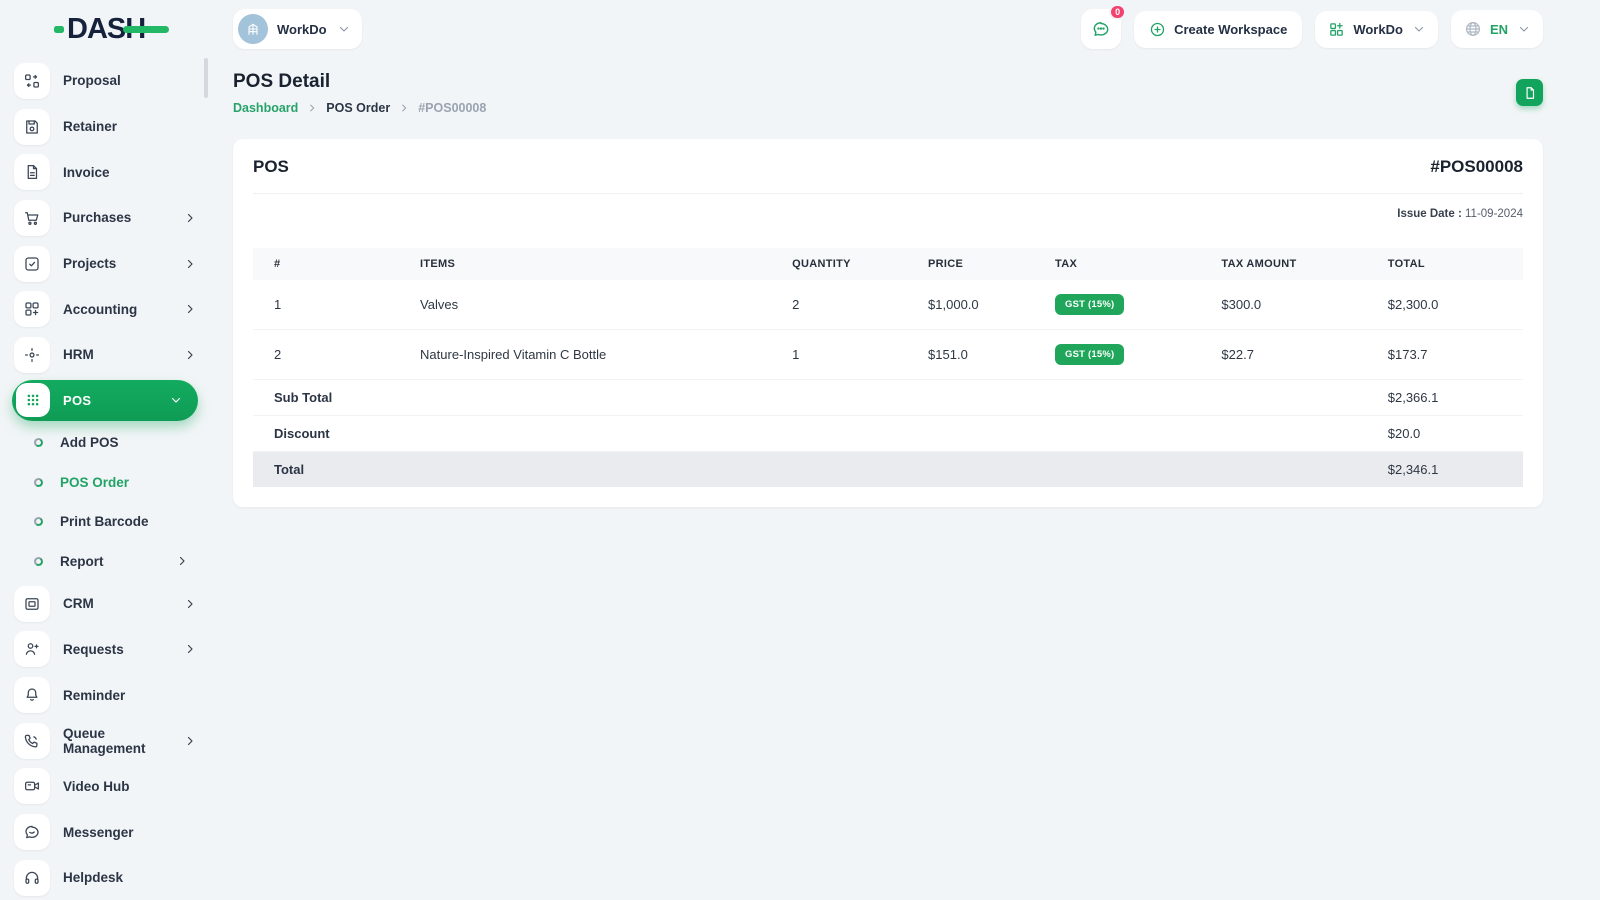  What do you see at coordinates (97, 218) in the screenshot?
I see `sidebar-item-label: Purchases` at bounding box center [97, 218].